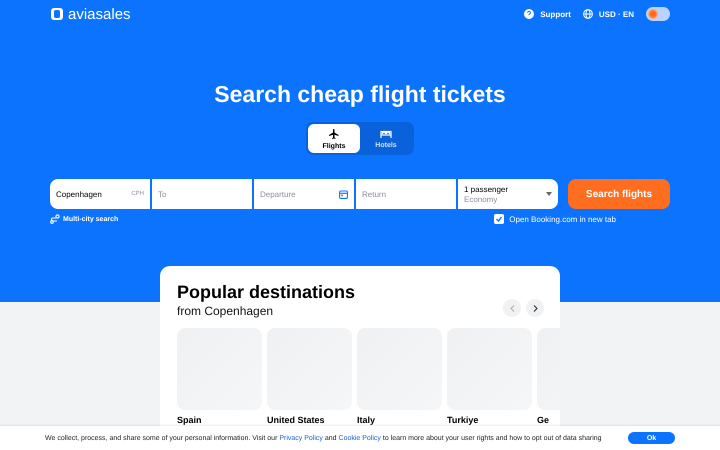 This screenshot has height=450, width=720. Describe the element at coordinates (202, 194) in the screenshot. I see `city-field: To` at that location.